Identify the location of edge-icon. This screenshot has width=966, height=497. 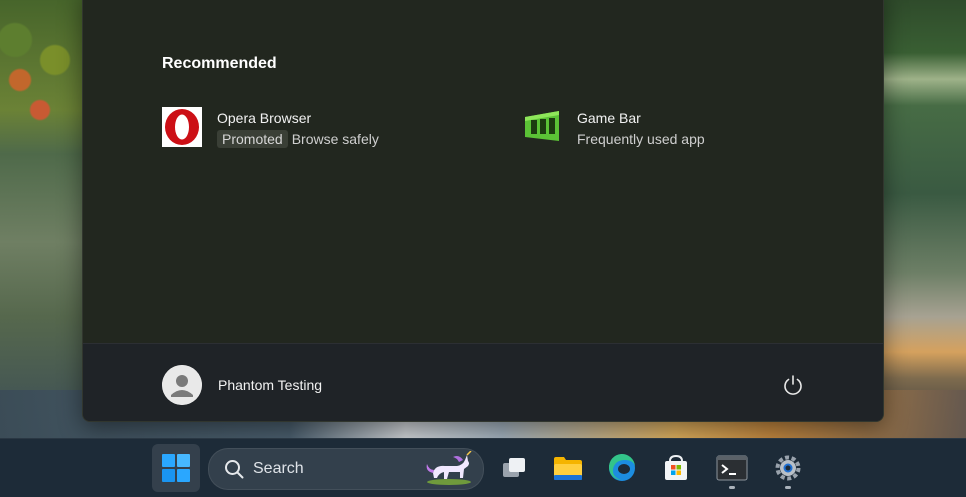
(621, 467).